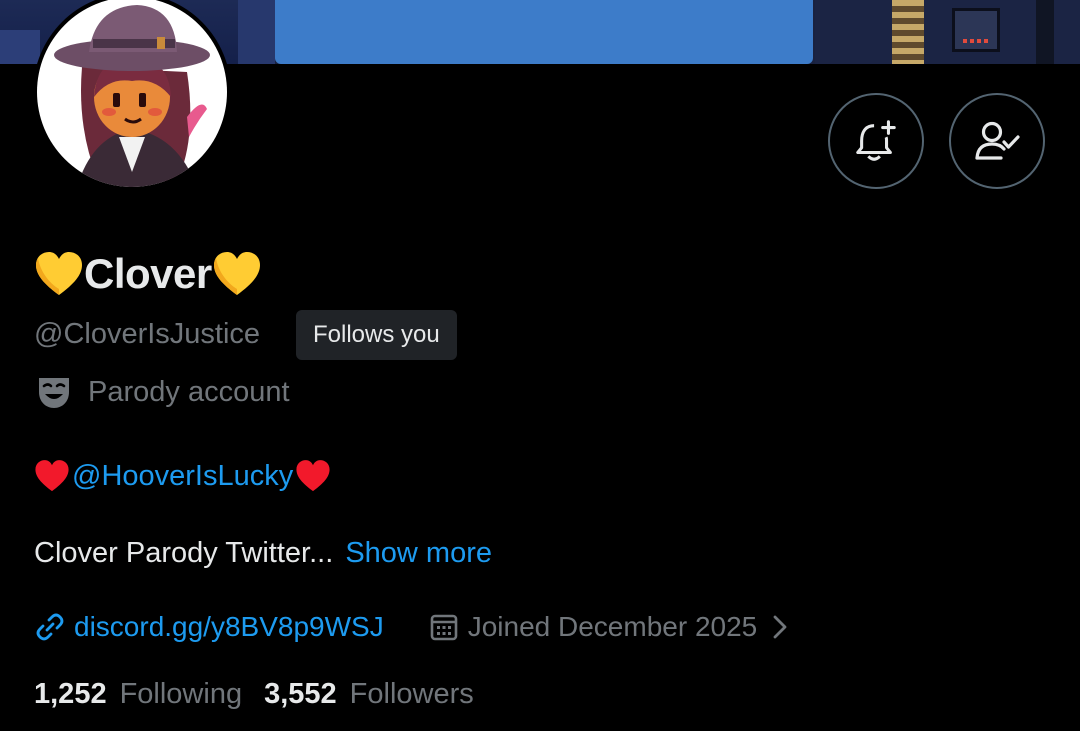 The width and height of the screenshot is (1080, 731). Describe the element at coordinates (418, 553) in the screenshot. I see `show-more-link: Show more` at that location.